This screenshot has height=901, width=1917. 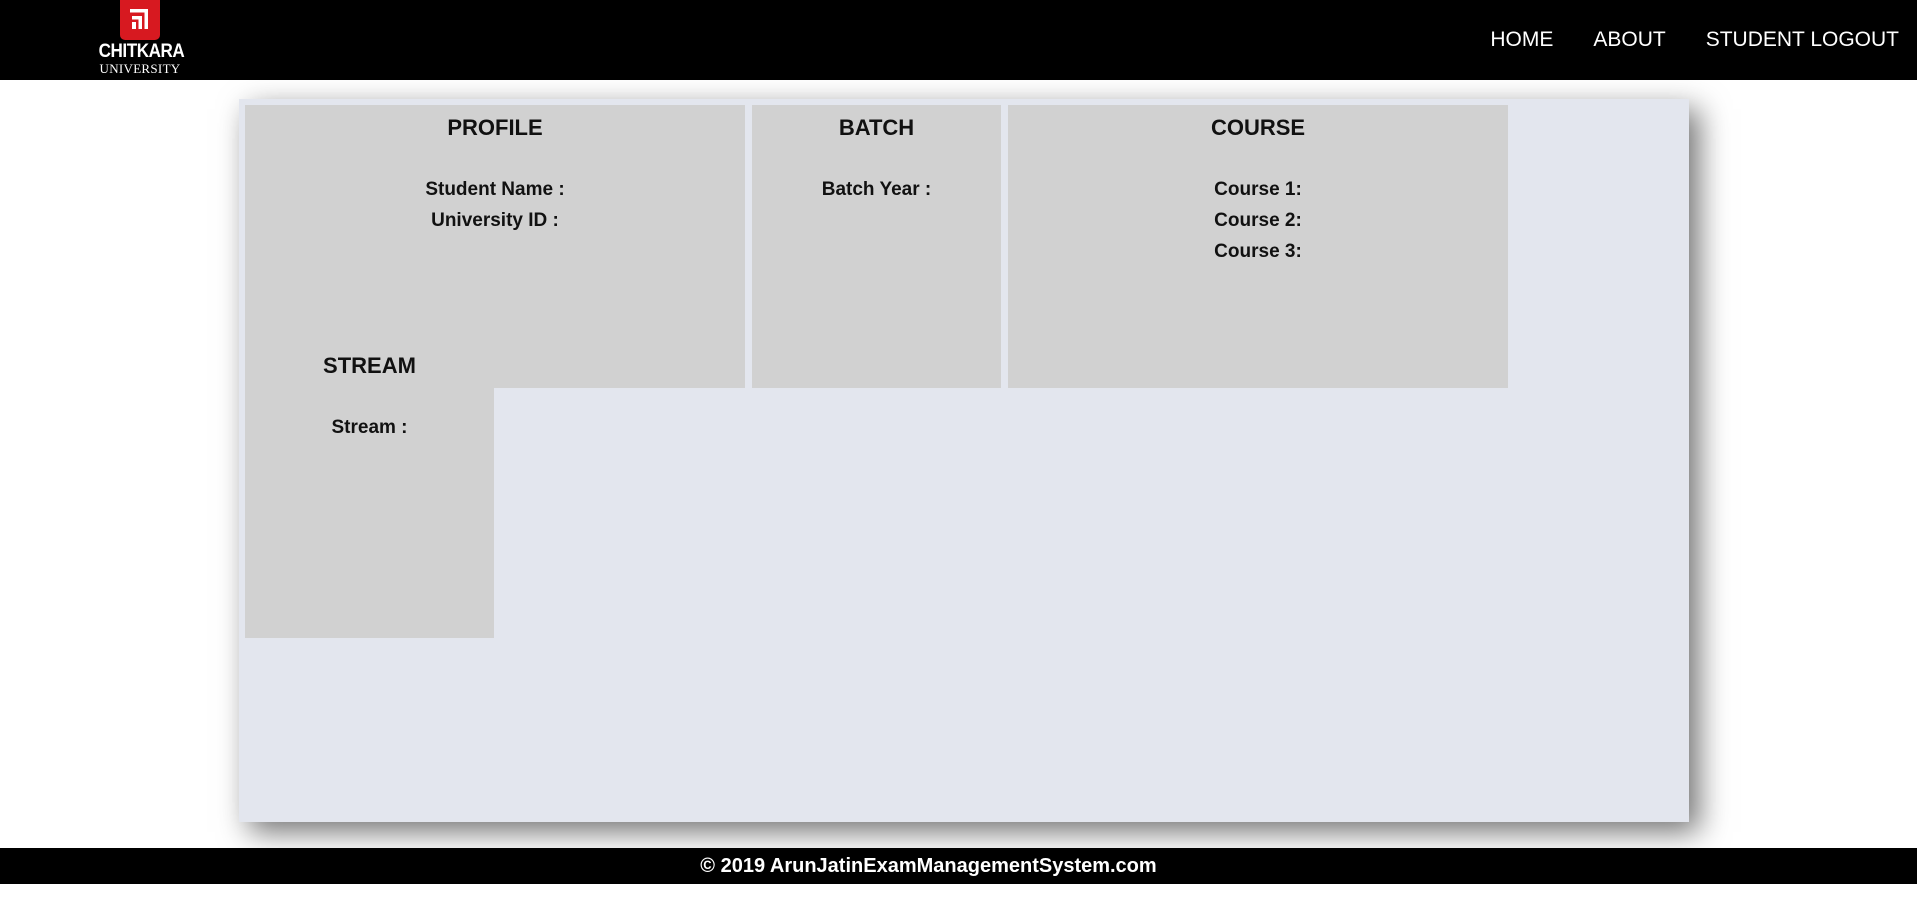 What do you see at coordinates (1521, 40) in the screenshot?
I see `nav-home-link: HOME` at bounding box center [1521, 40].